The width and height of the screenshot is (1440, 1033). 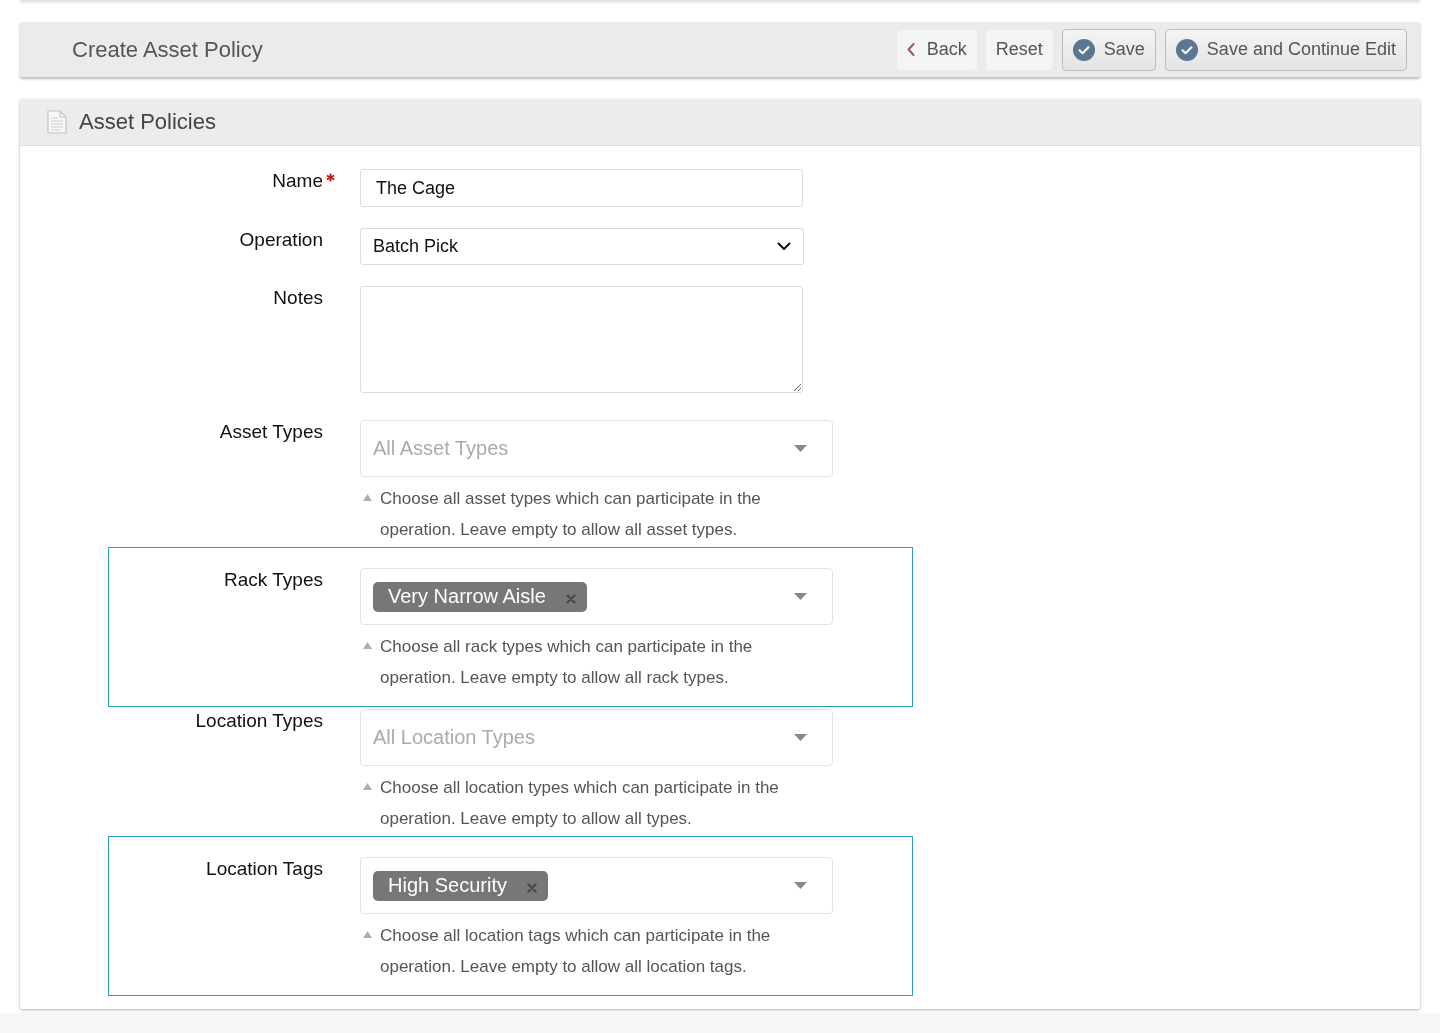 What do you see at coordinates (1019, 49) in the screenshot?
I see `reset-button: Reset` at bounding box center [1019, 49].